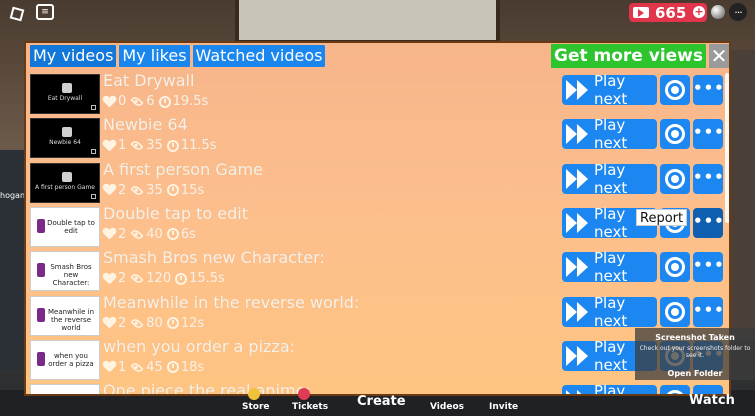  What do you see at coordinates (503, 407) in the screenshot?
I see `invite-button: Invite` at bounding box center [503, 407].